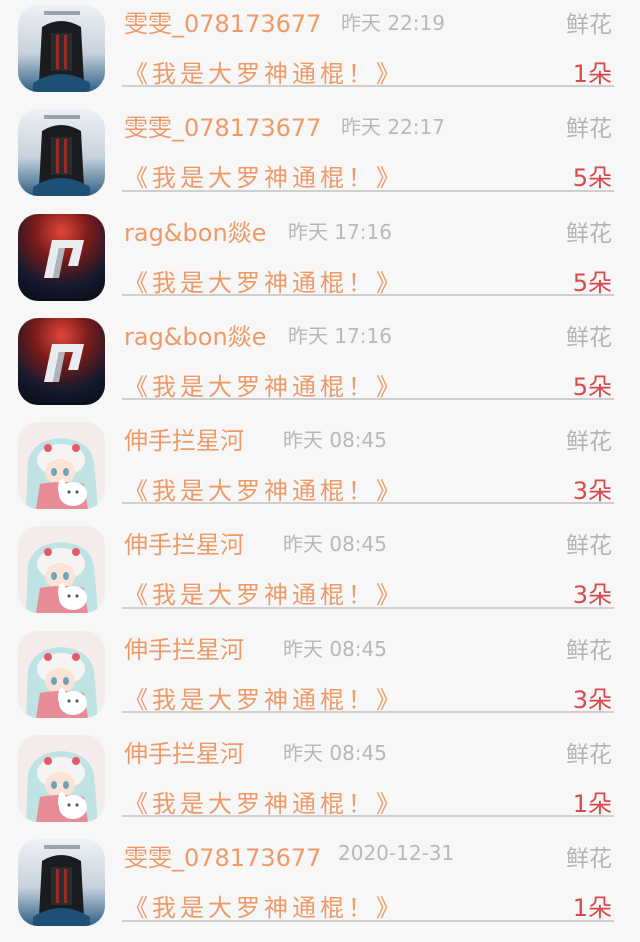  I want to click on gift-record-row: 雯雯_078173677 2020-12-31 鲜花《我是大罗神通棍！》 1朵, so click(320, 872).